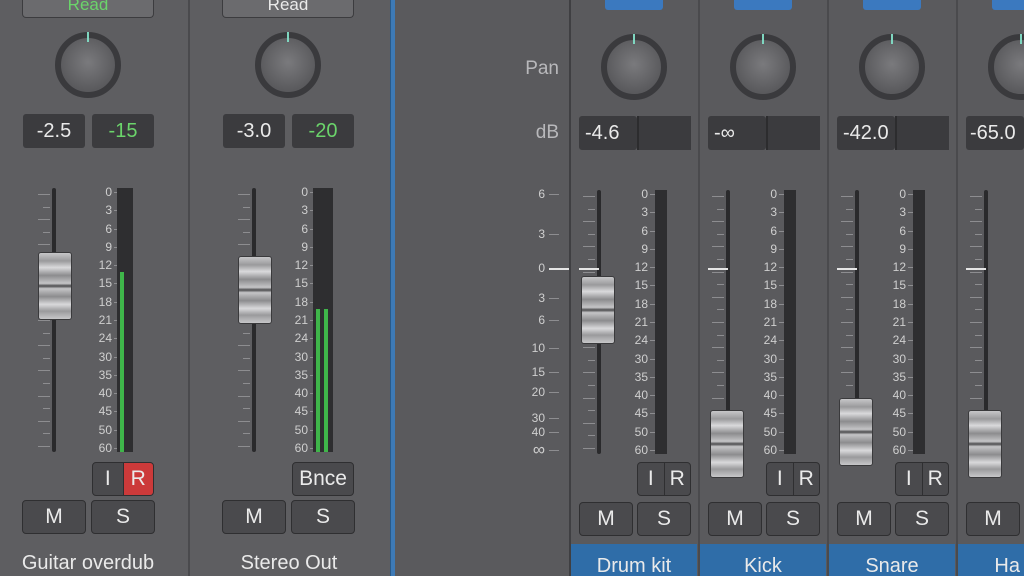  Describe the element at coordinates (123, 131) in the screenshot. I see `peak-display: -15` at that location.